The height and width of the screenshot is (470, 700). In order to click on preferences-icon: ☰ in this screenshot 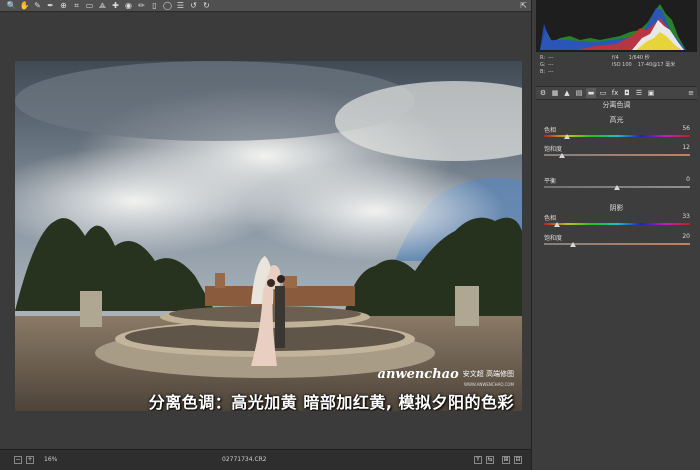, I will do `click(180, 6)`.